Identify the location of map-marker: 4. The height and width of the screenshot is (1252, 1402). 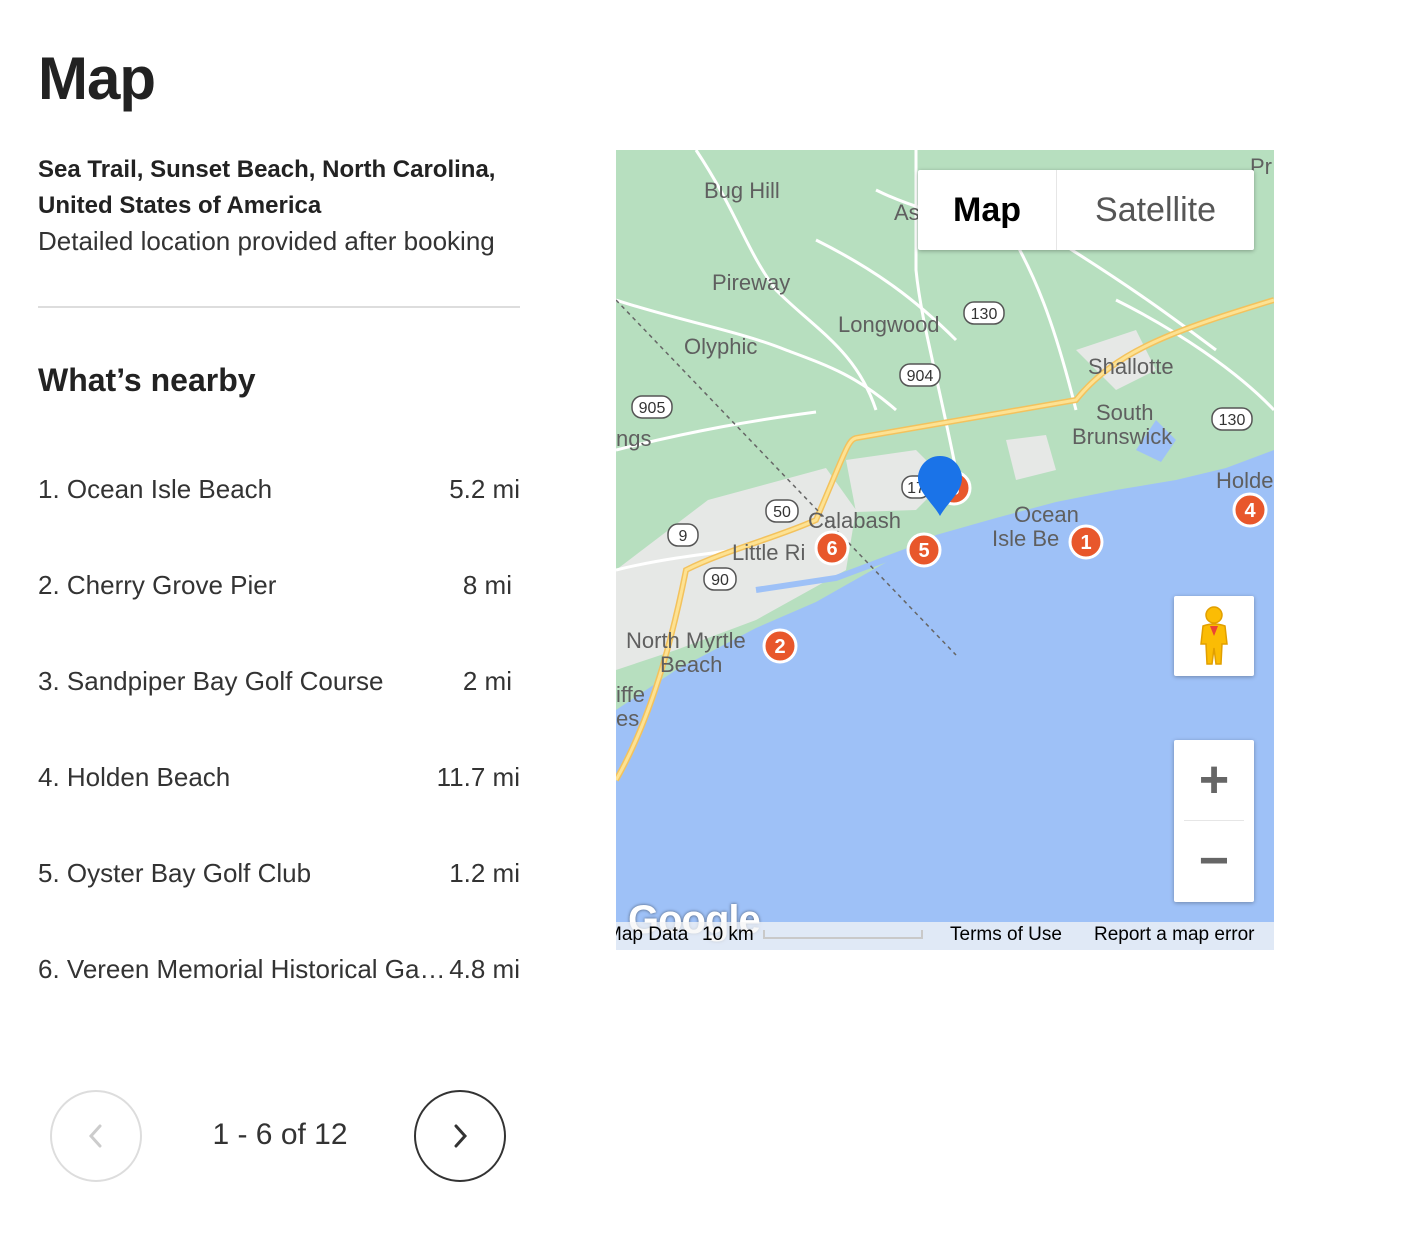
(1250, 510).